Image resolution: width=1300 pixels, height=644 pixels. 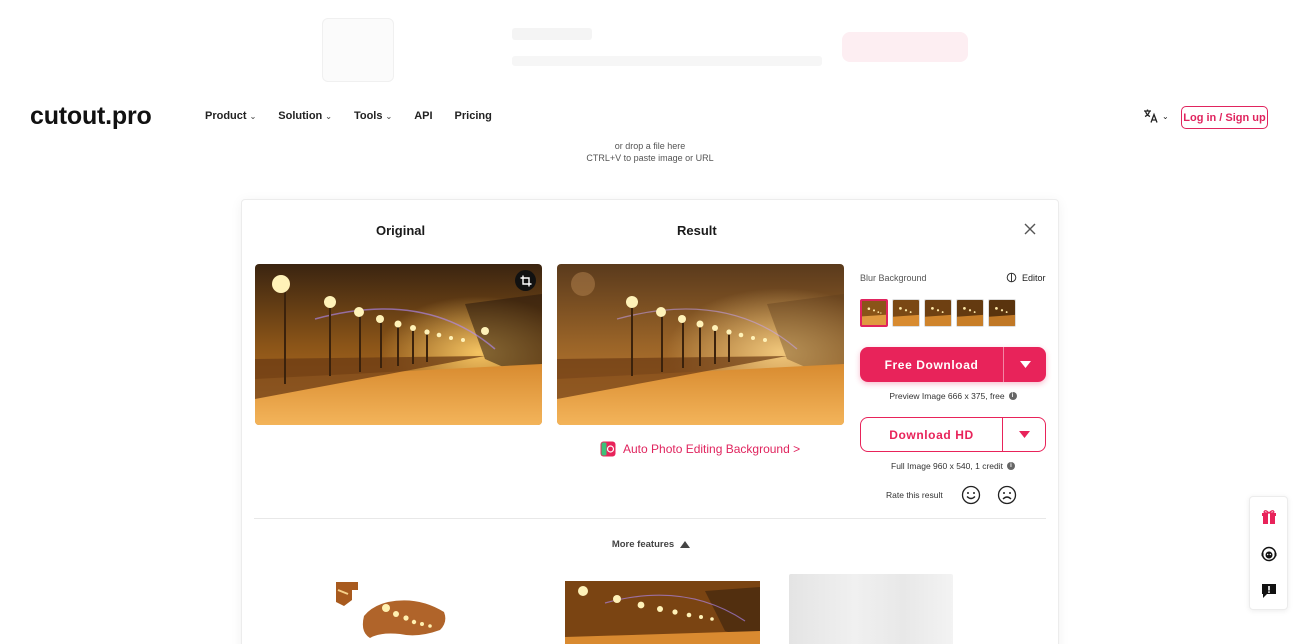 What do you see at coordinates (305, 116) in the screenshot?
I see `menu-item-solution: Solution ⌄` at bounding box center [305, 116].